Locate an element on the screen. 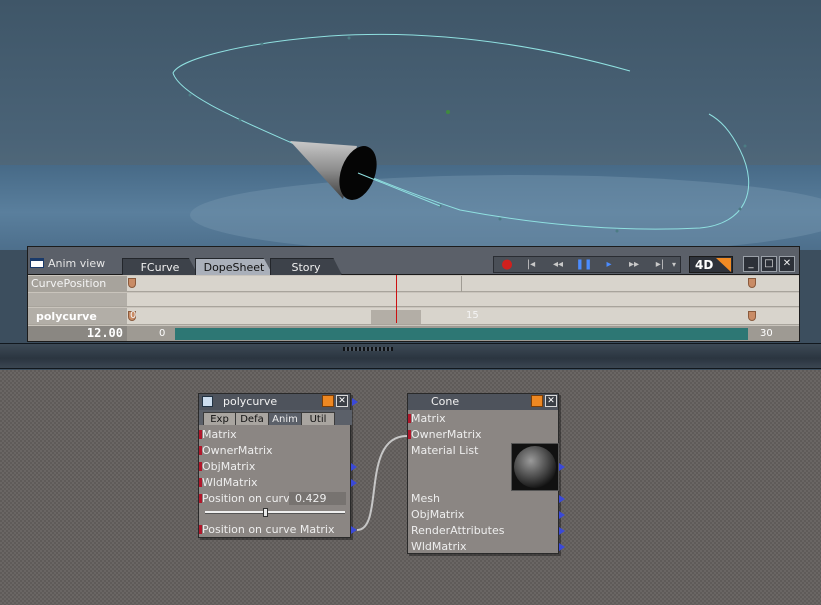 This screenshot has width=821, height=605. track-label-curveposition: CurvePosition is located at coordinates (77, 283).